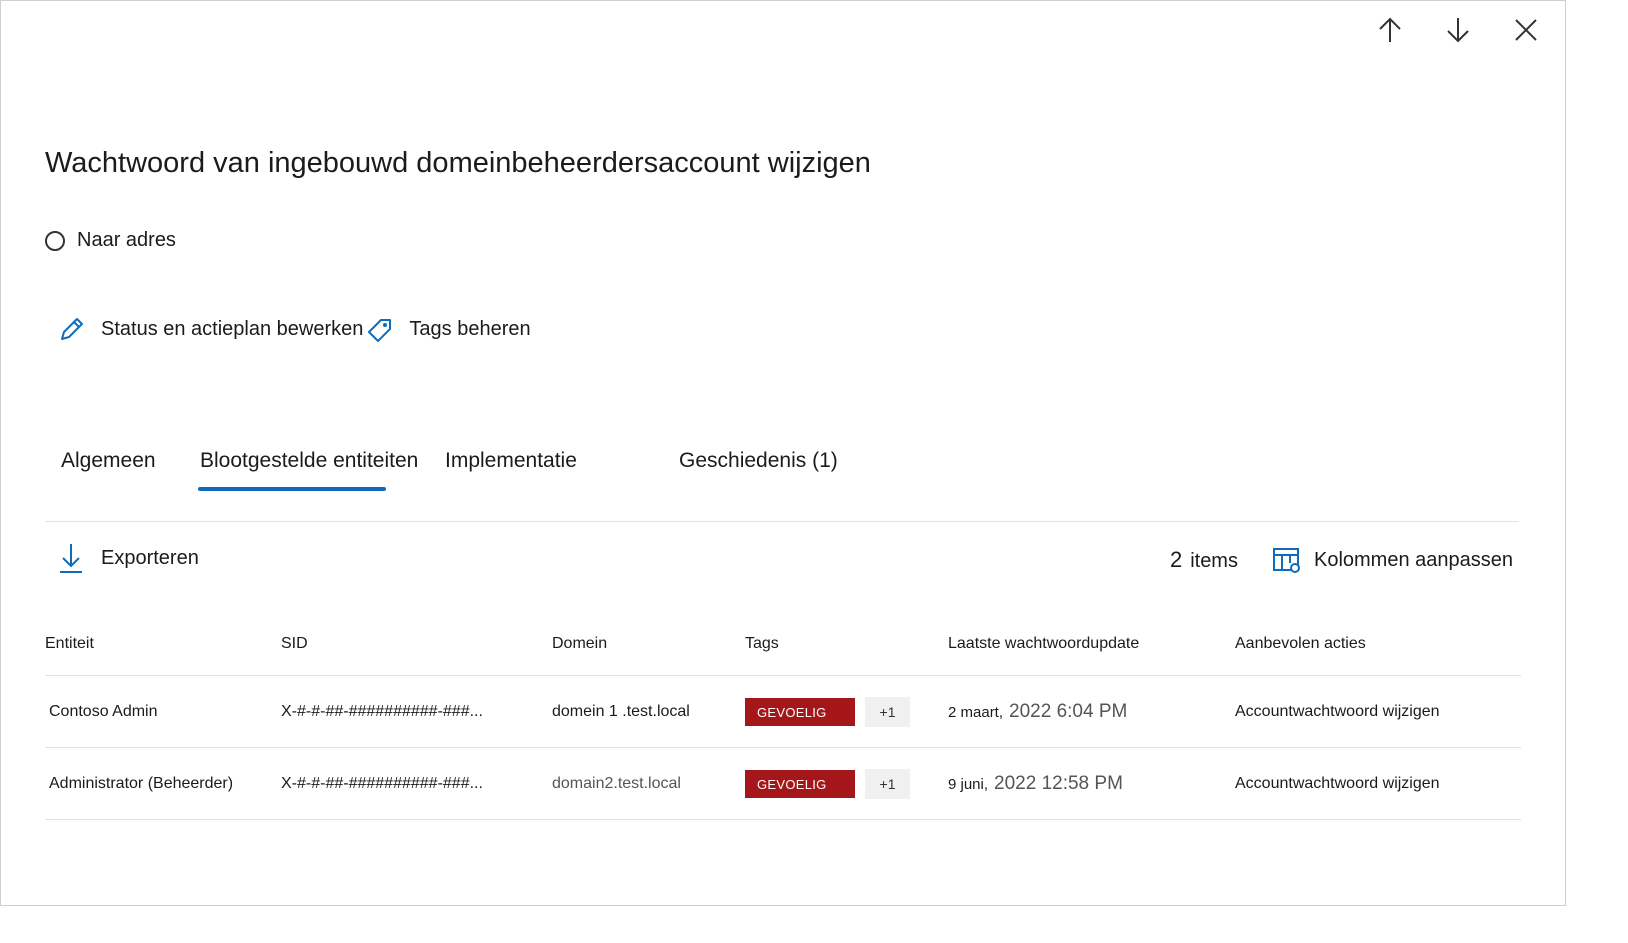  Describe the element at coordinates (846, 644) in the screenshot. I see `column-header-tags: Tags` at that location.